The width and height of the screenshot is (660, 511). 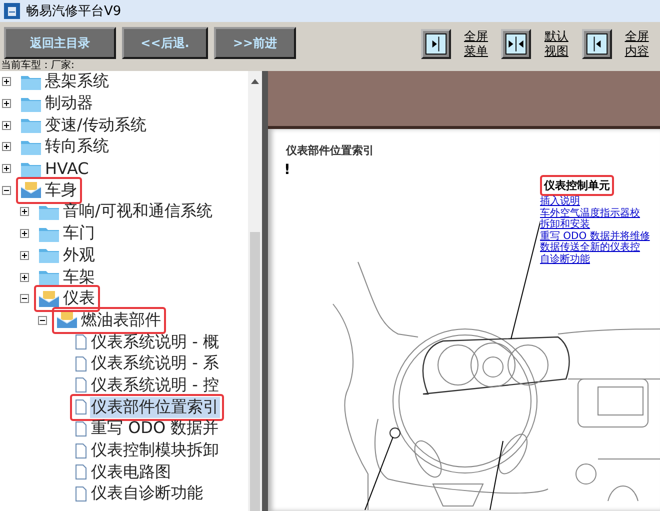 What do you see at coordinates (138, 211) in the screenshot?
I see `tree-item: 音响/可视和通信系统` at bounding box center [138, 211].